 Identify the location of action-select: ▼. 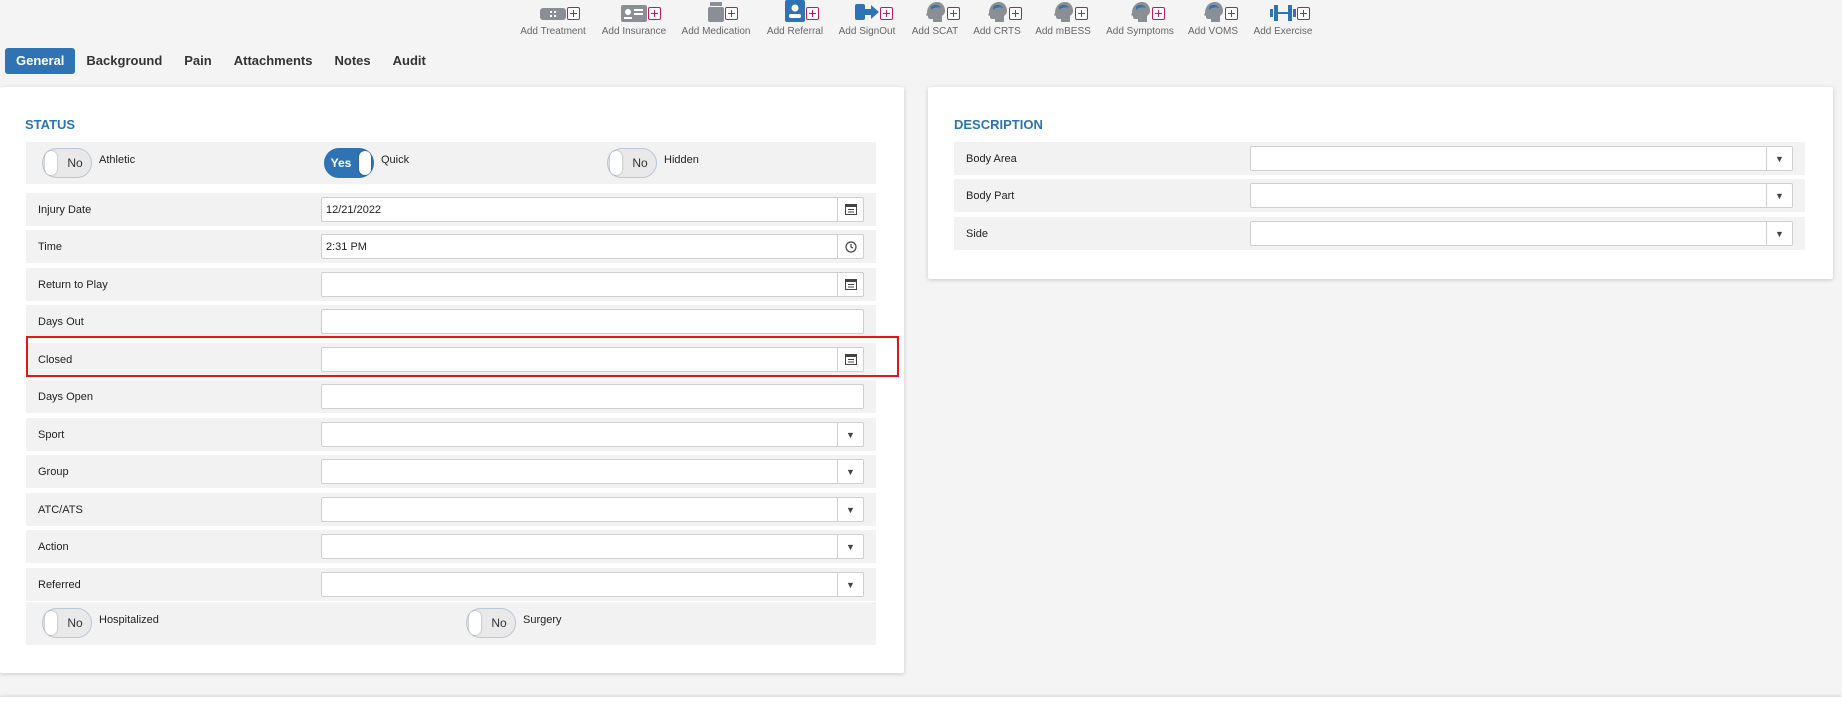
(592, 546).